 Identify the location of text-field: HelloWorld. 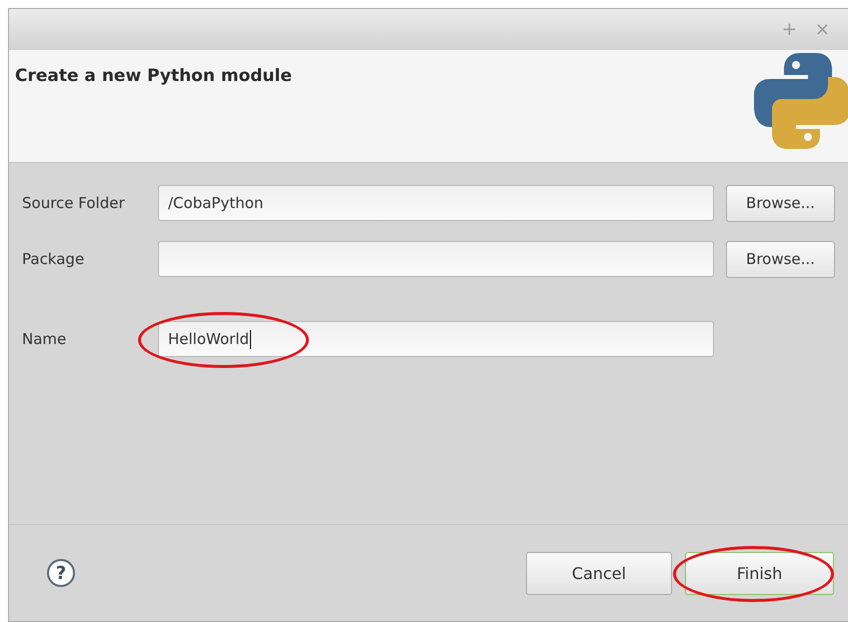
(436, 339).